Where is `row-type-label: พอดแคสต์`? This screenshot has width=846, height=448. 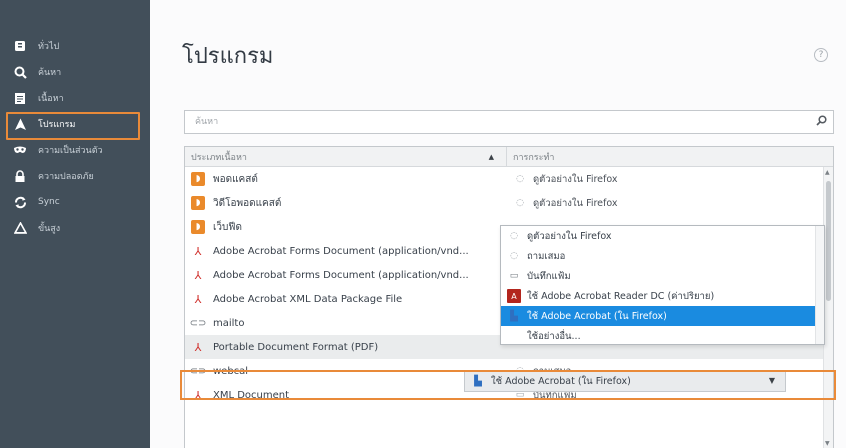 row-type-label: พอดแคสต์ is located at coordinates (235, 179).